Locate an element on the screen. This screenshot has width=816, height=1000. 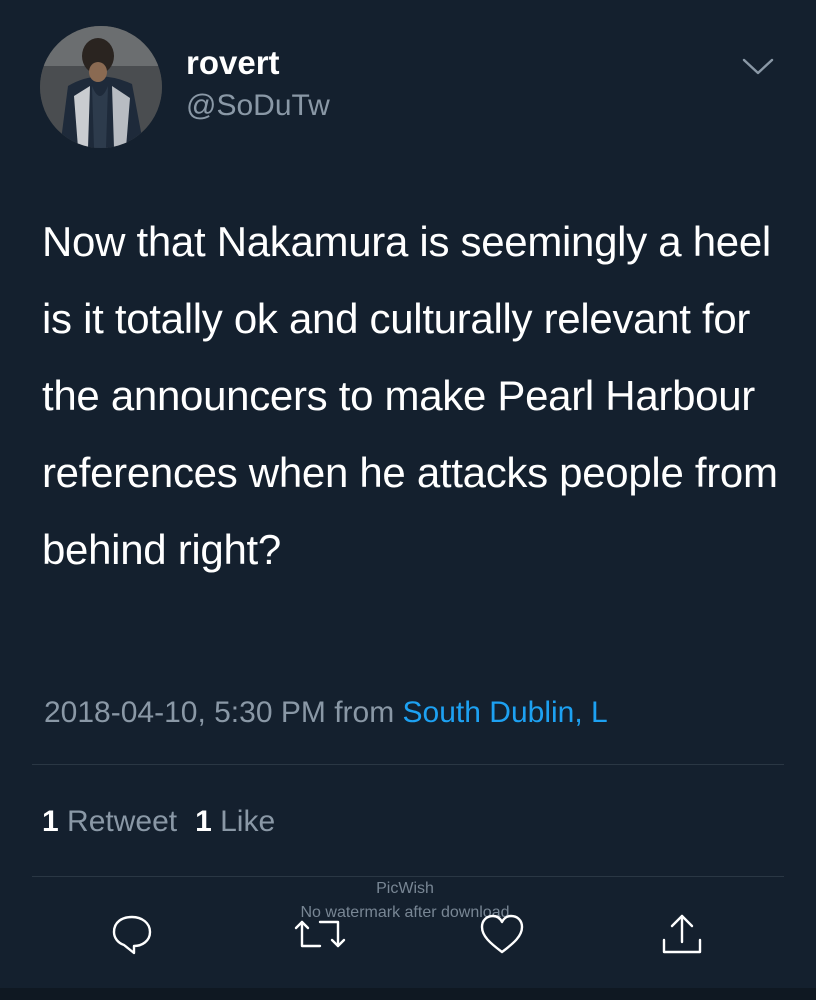
likes-label: Like is located at coordinates (248, 821).